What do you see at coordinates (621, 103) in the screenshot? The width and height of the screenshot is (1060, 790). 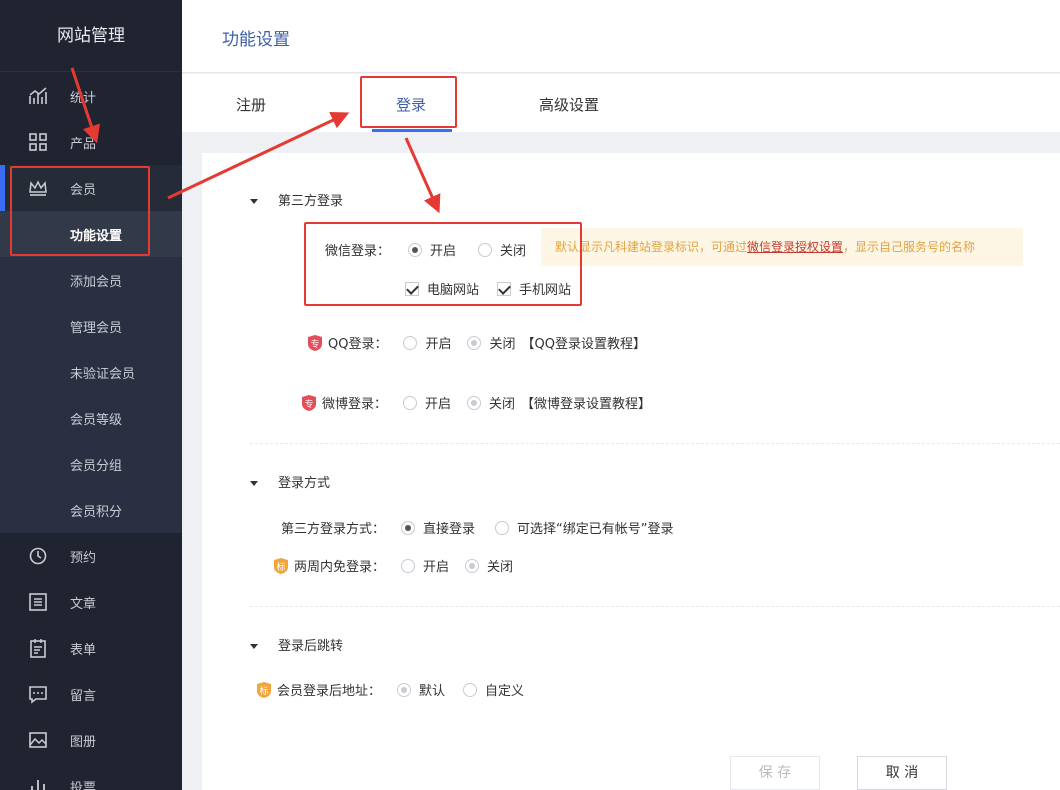 I see `tab-bar: 注册 登录 高级设置` at bounding box center [621, 103].